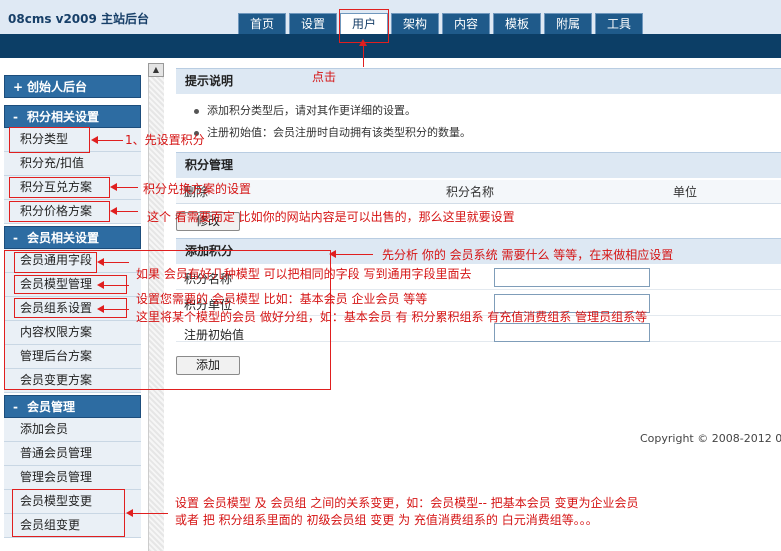 Image resolution: width=781 pixels, height=551 pixels. I want to click on tab-attachments: 附属, so click(568, 23).